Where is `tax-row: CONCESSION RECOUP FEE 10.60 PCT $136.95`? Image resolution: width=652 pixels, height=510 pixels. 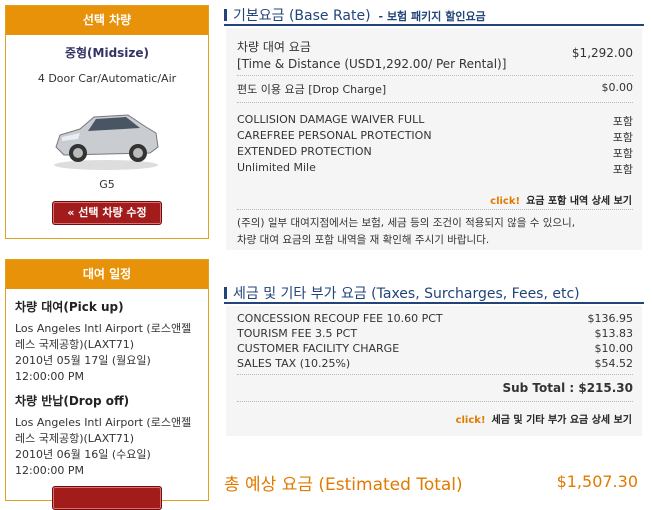 tax-row: CONCESSION RECOUP FEE 10.60 PCT $136.95 is located at coordinates (435, 318).